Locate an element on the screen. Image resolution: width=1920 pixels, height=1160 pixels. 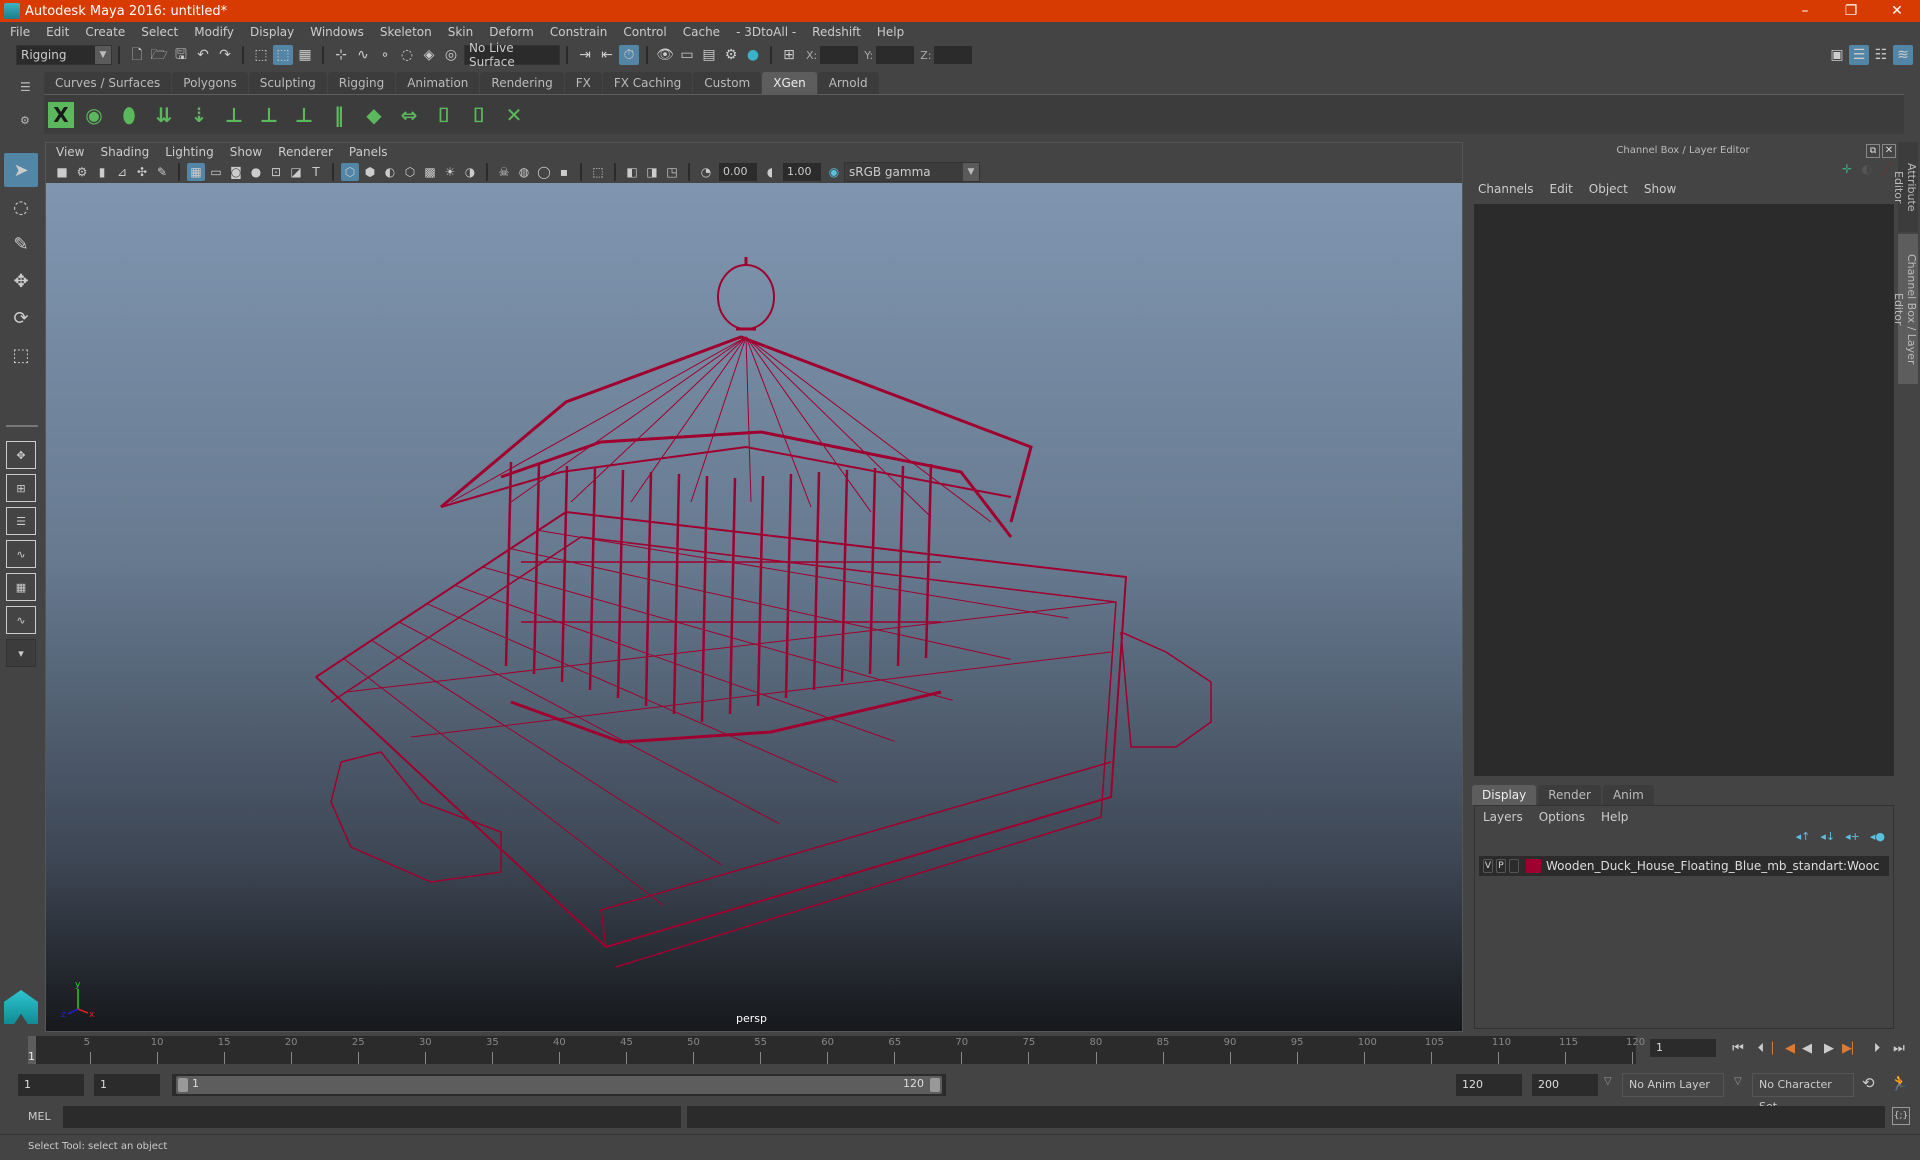
menu-edit: Edit is located at coordinates (57, 32).